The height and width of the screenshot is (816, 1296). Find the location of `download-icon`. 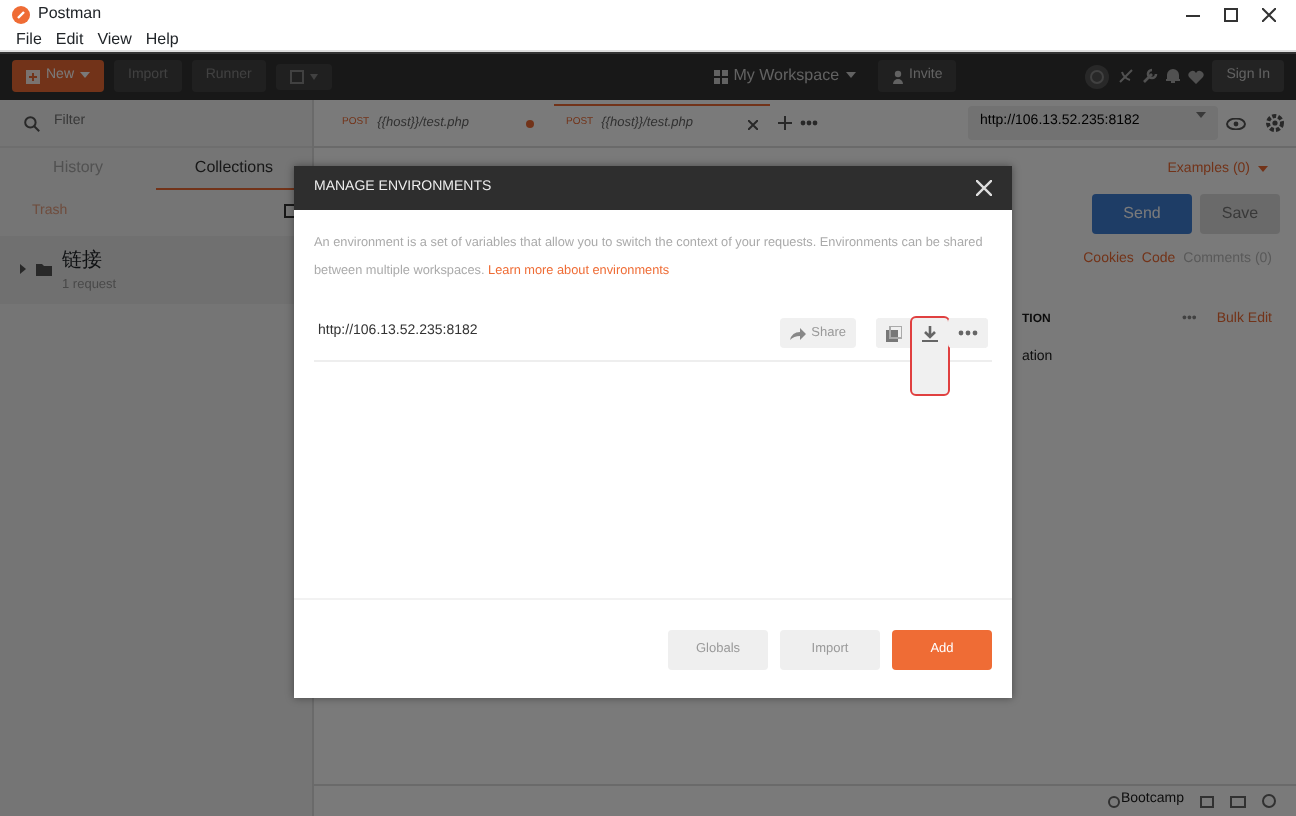

download-icon is located at coordinates (930, 334).